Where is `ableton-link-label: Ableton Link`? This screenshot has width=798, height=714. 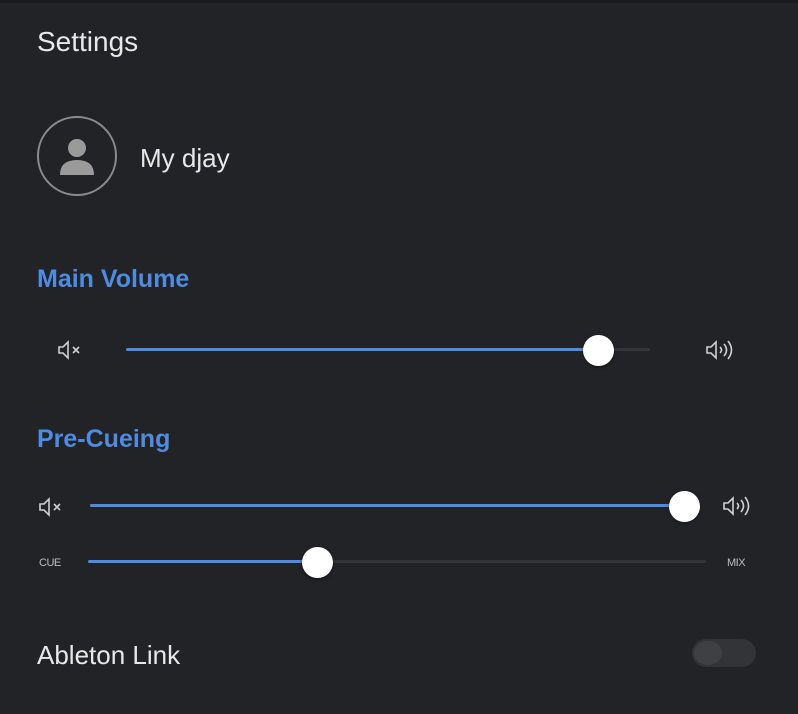
ableton-link-label: Ableton Link is located at coordinates (109, 655).